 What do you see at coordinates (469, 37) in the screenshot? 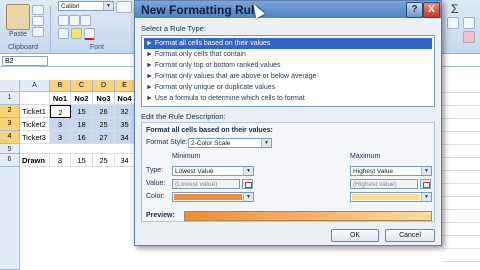
I see `clear-icon` at bounding box center [469, 37].